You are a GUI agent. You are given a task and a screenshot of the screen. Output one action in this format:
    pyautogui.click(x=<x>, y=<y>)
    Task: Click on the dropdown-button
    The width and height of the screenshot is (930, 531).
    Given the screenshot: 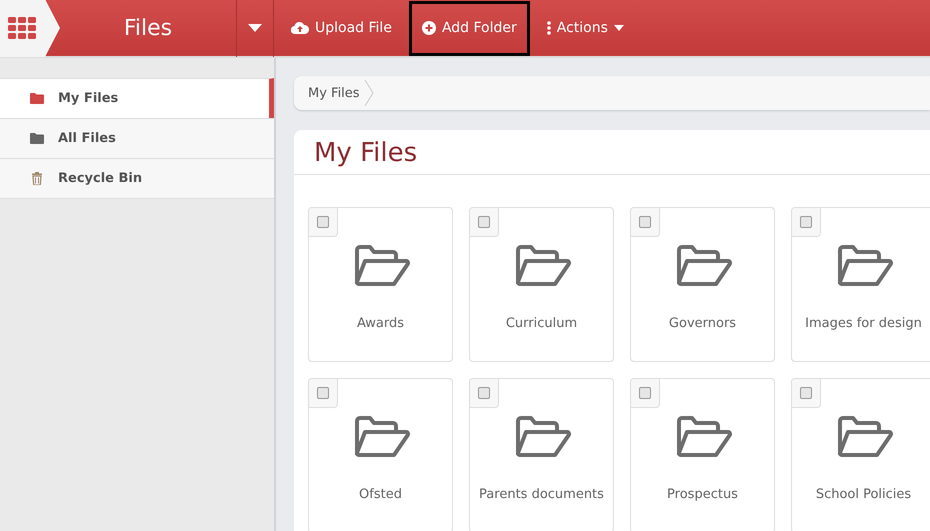 What is the action you would take?
    pyautogui.click(x=255, y=28)
    